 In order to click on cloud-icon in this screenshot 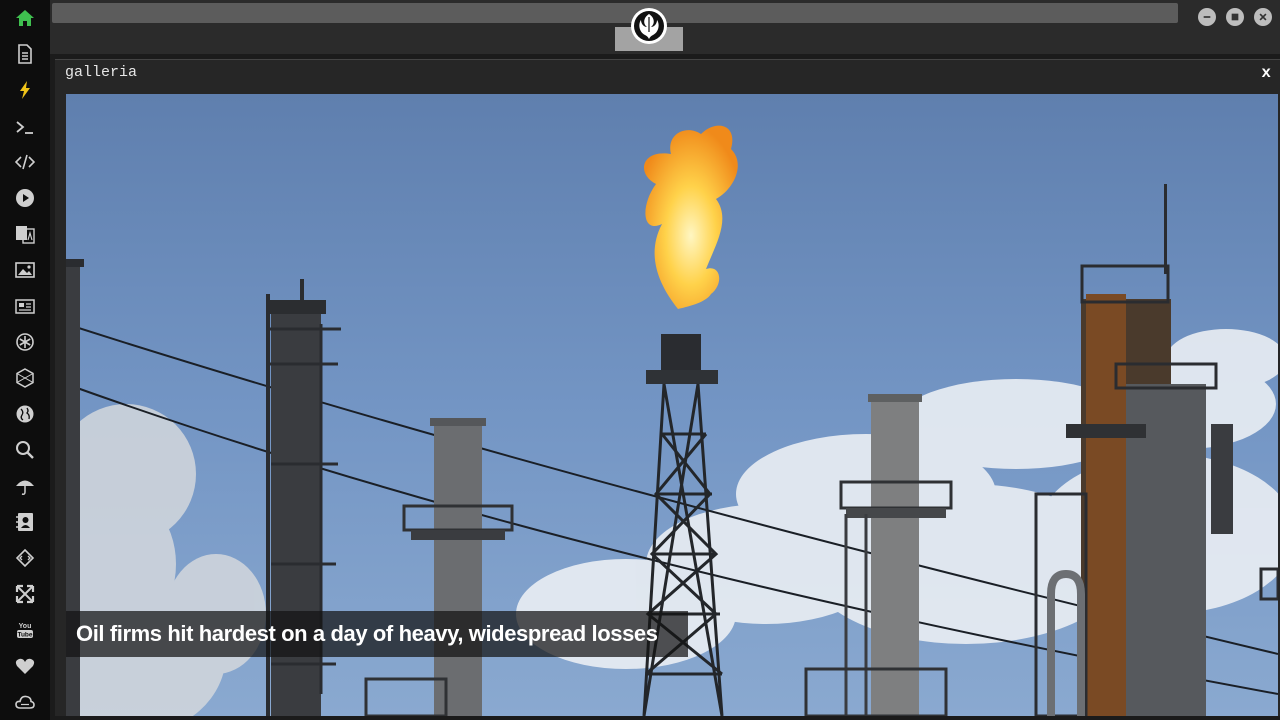, I will do `click(25, 702)`.